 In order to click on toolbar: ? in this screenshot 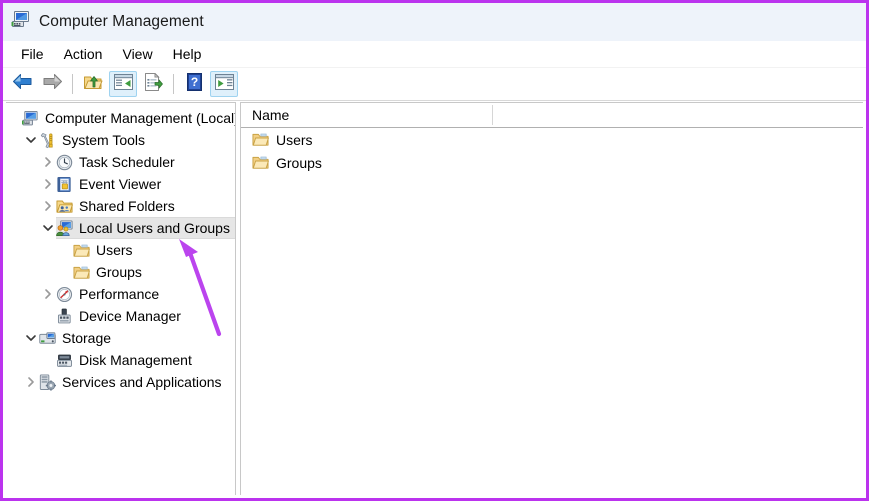, I will do `click(434, 84)`.